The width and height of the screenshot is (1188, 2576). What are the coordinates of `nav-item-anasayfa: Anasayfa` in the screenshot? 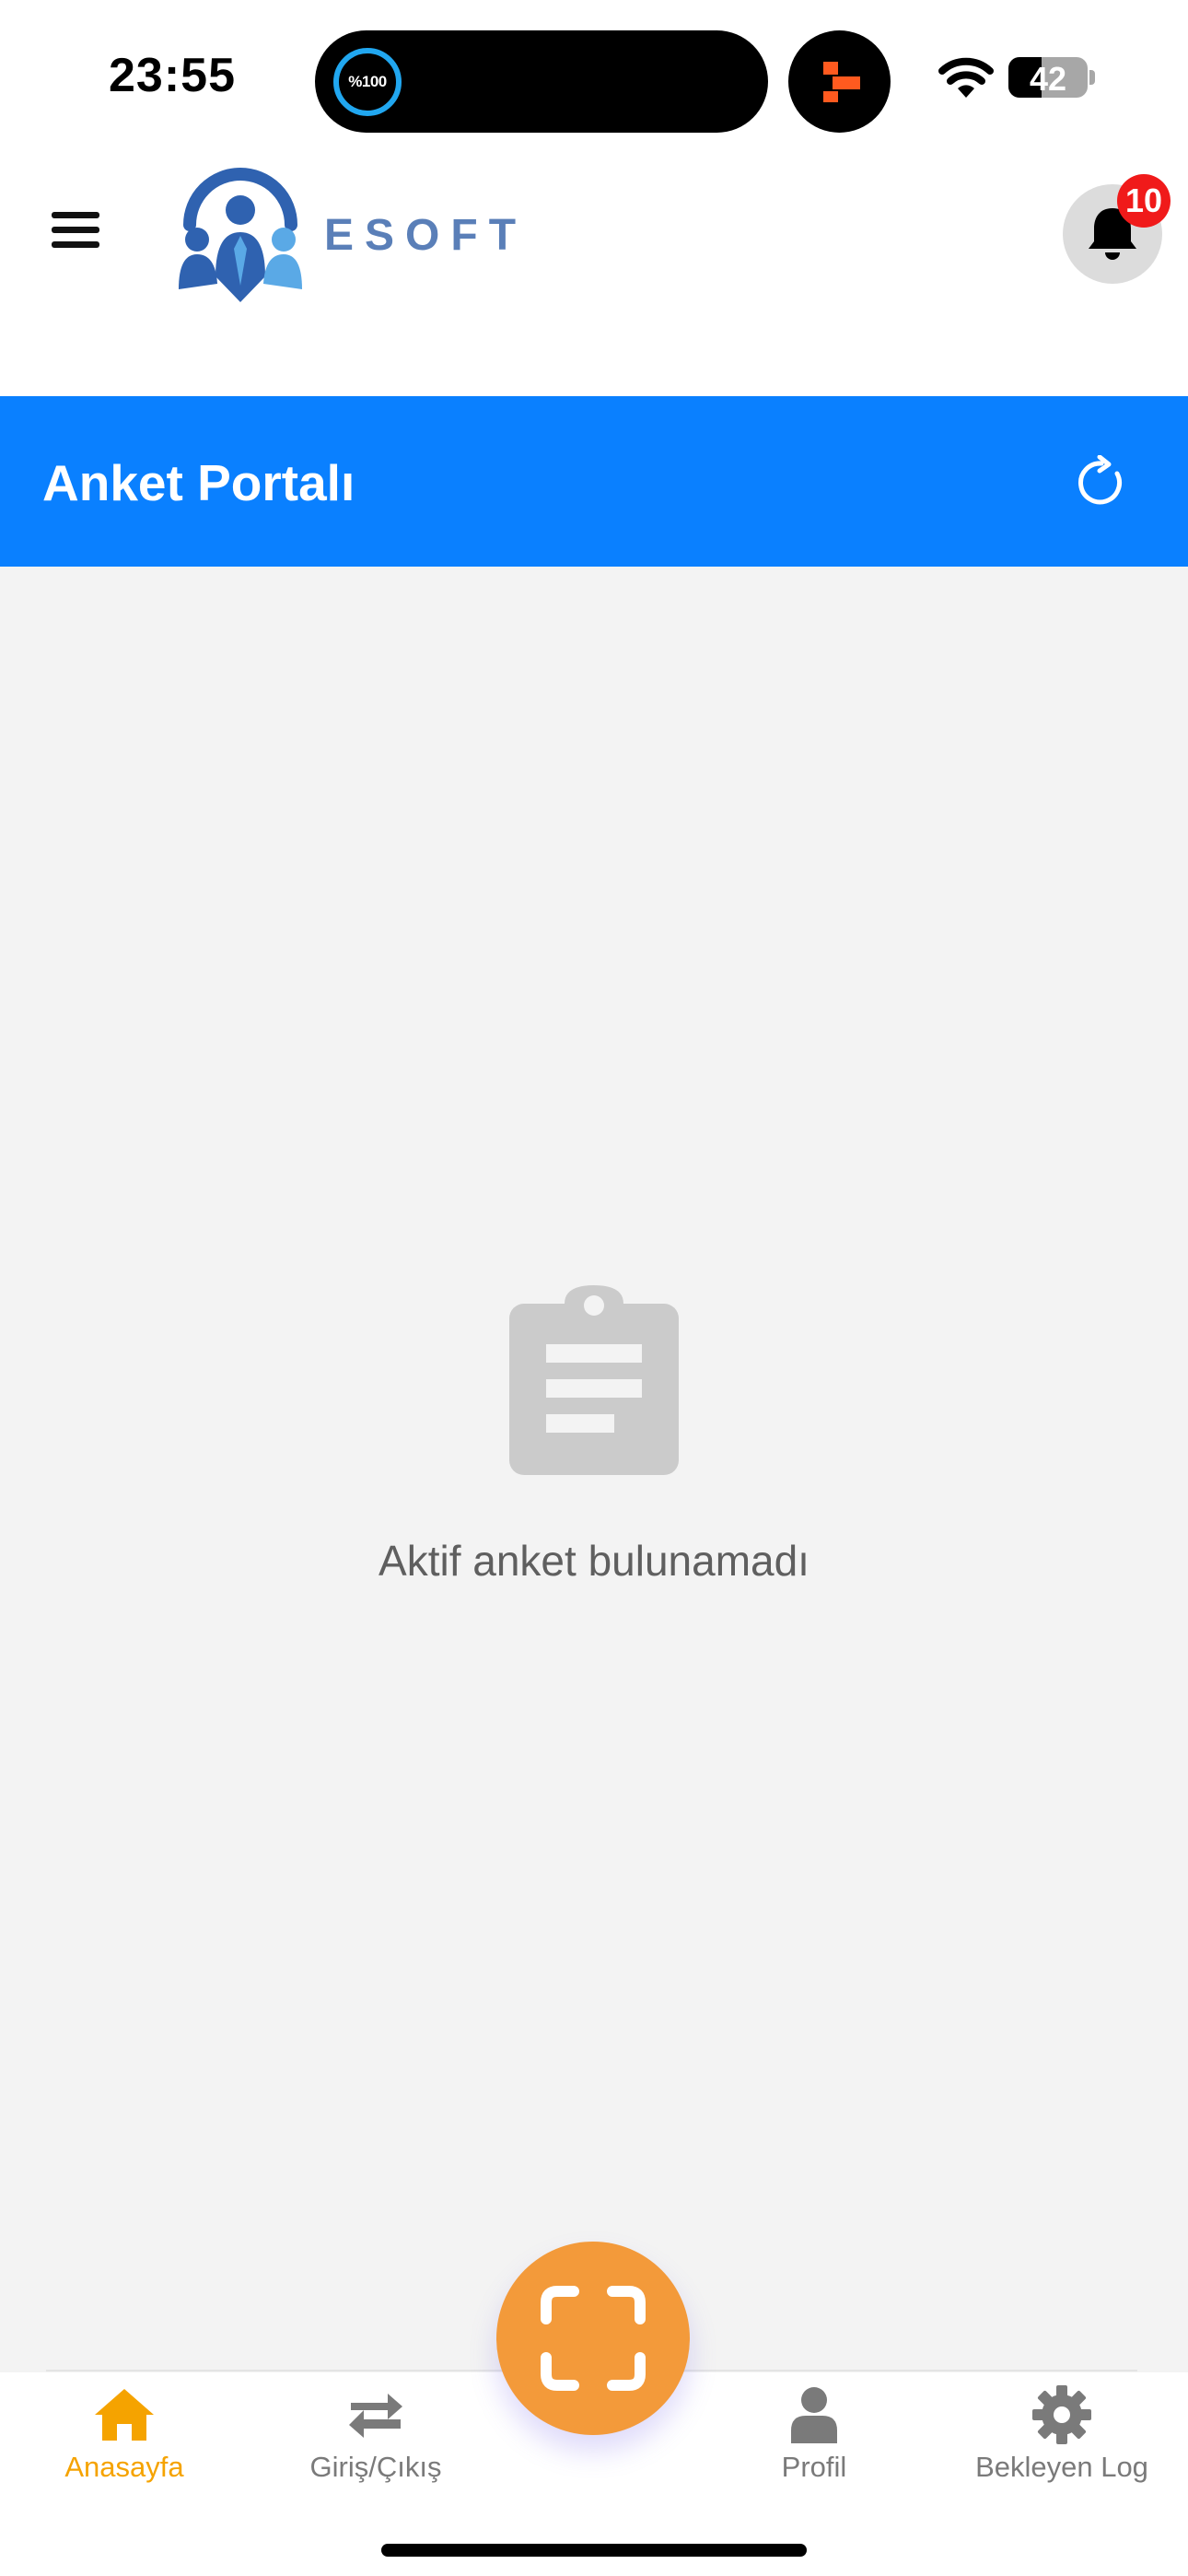 It's located at (124, 2435).